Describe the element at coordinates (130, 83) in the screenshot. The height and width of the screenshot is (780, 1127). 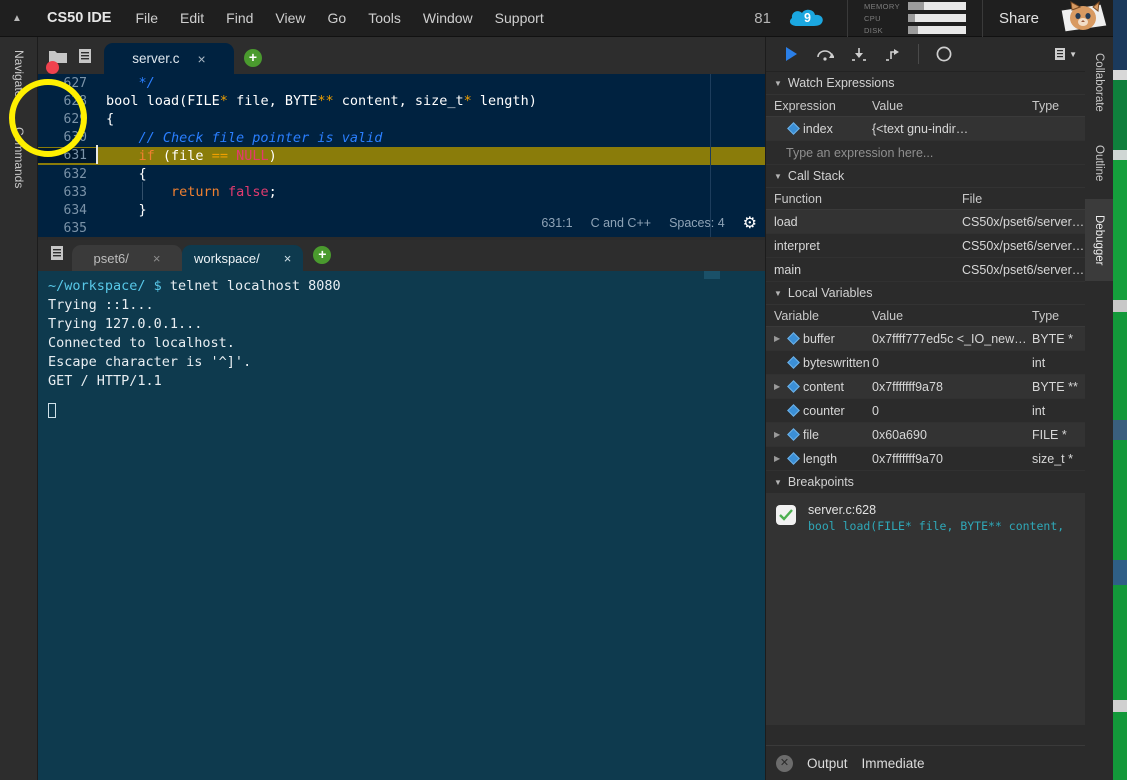
I see `line-text: */` at that location.